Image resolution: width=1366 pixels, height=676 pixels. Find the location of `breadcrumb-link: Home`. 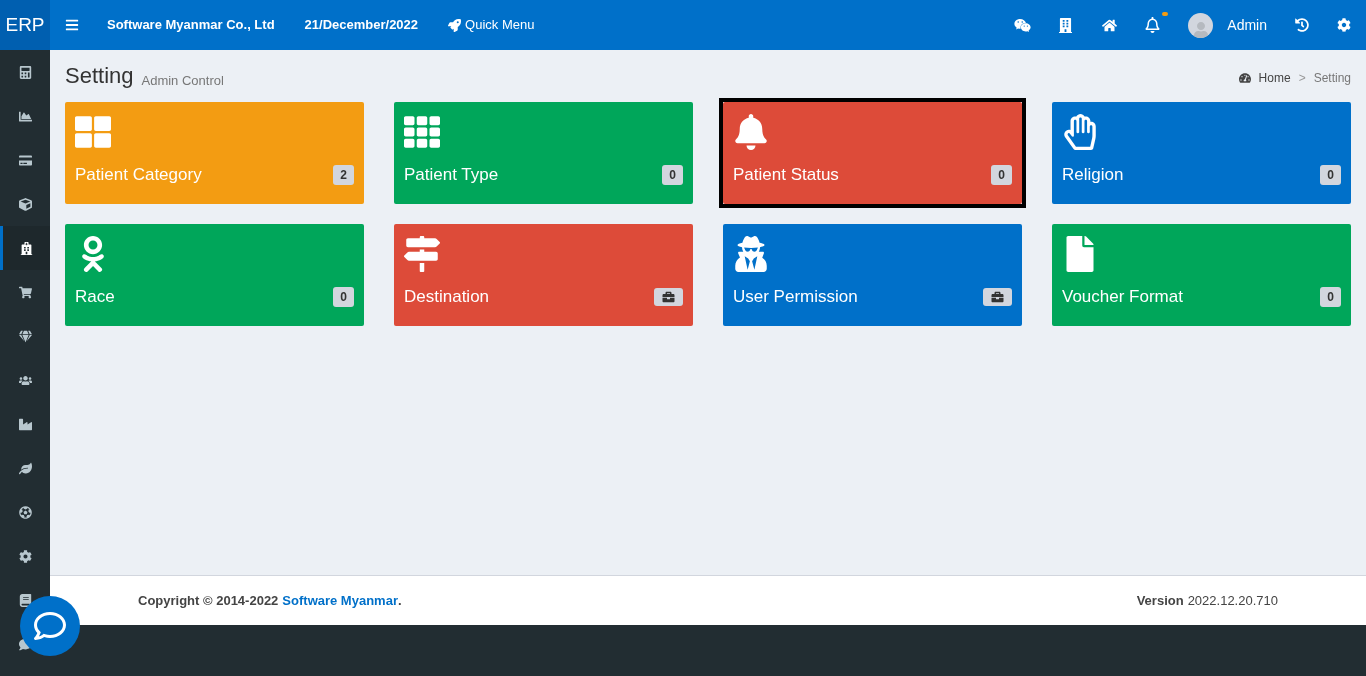

breadcrumb-link: Home is located at coordinates (1274, 78).